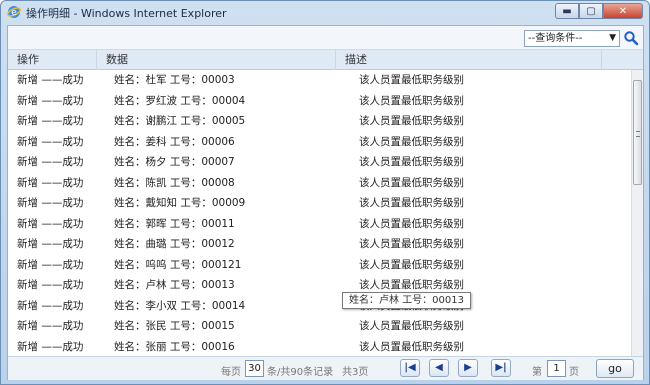  Describe the element at coordinates (631, 38) in the screenshot. I see `search-icon` at that location.